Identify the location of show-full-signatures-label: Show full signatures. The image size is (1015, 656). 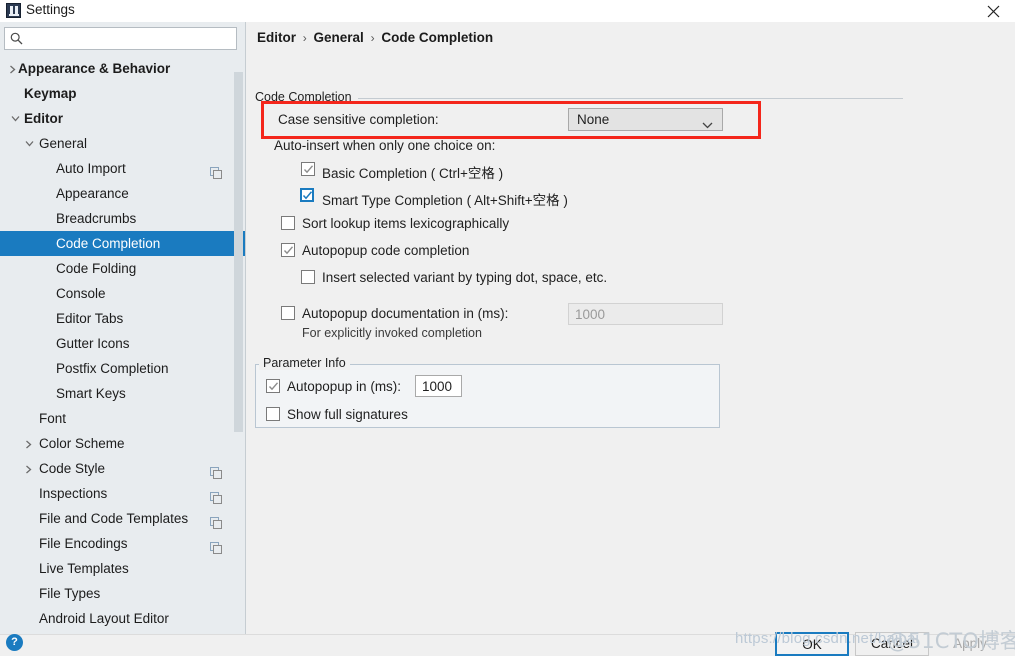
(347, 414).